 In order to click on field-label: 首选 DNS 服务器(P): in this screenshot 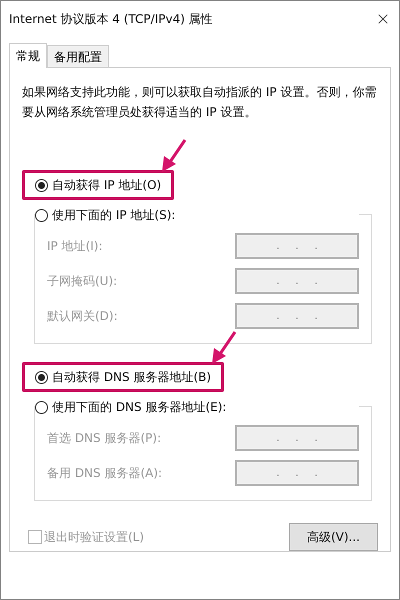, I will do `click(104, 438)`.